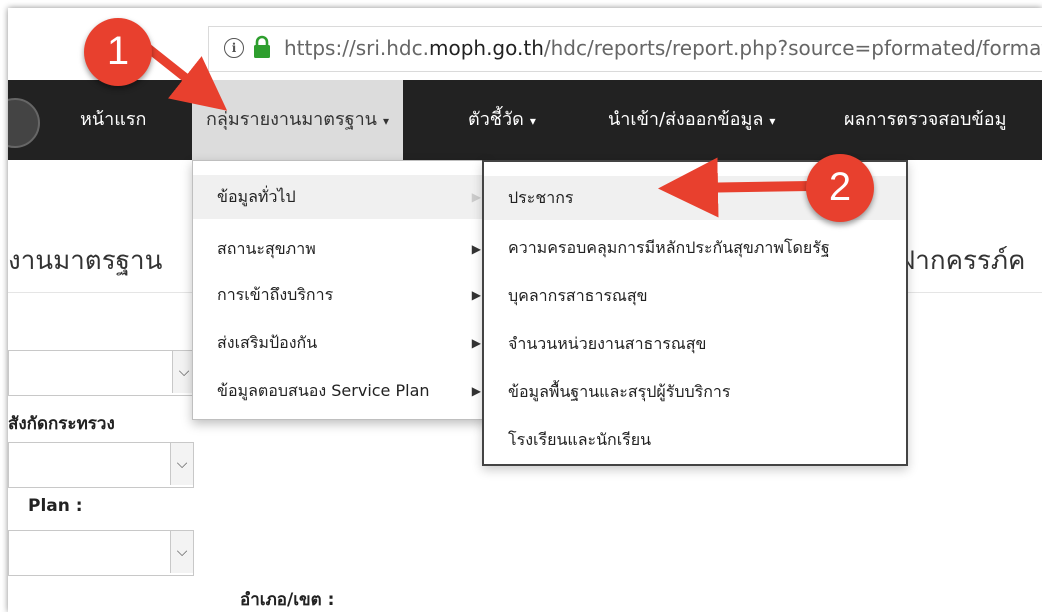 Image resolution: width=1042 pixels, height=612 pixels. I want to click on site-logo, so click(24, 123).